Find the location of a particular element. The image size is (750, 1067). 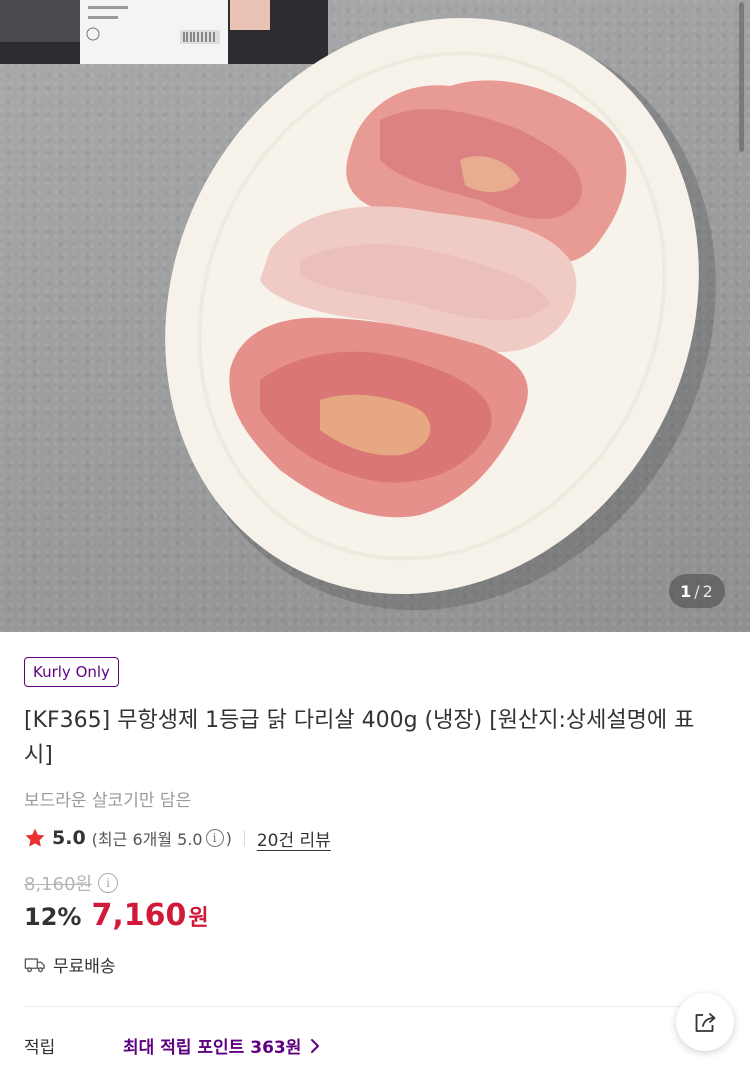

info-icon: i is located at coordinates (214, 838).